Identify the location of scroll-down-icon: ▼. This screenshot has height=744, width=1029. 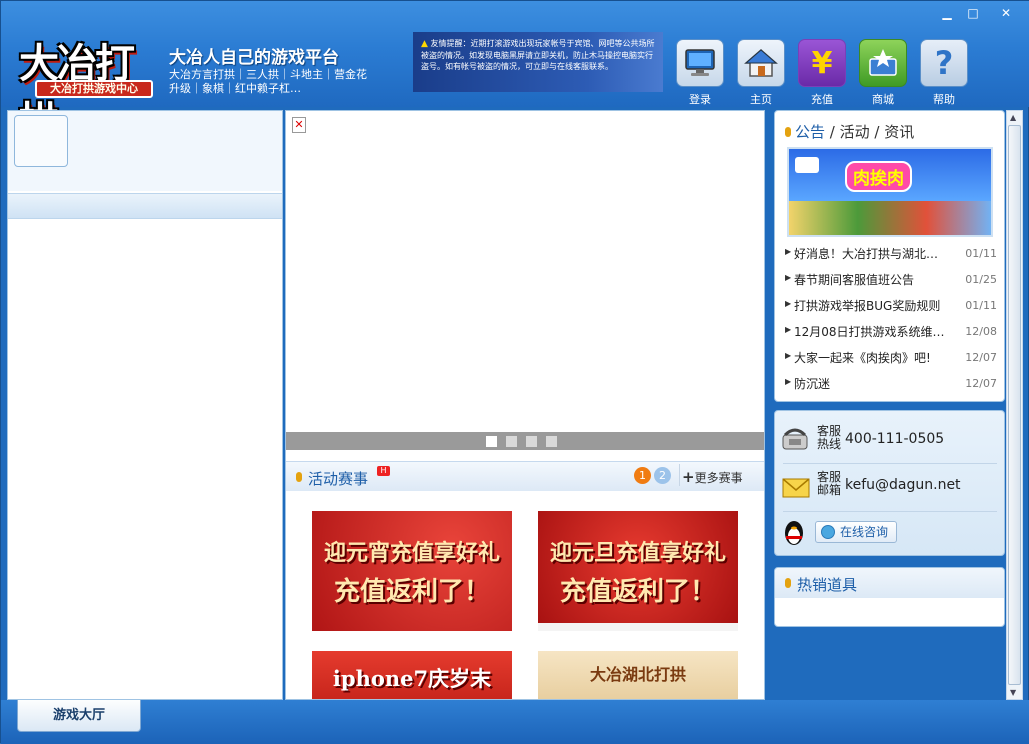
(1013, 692).